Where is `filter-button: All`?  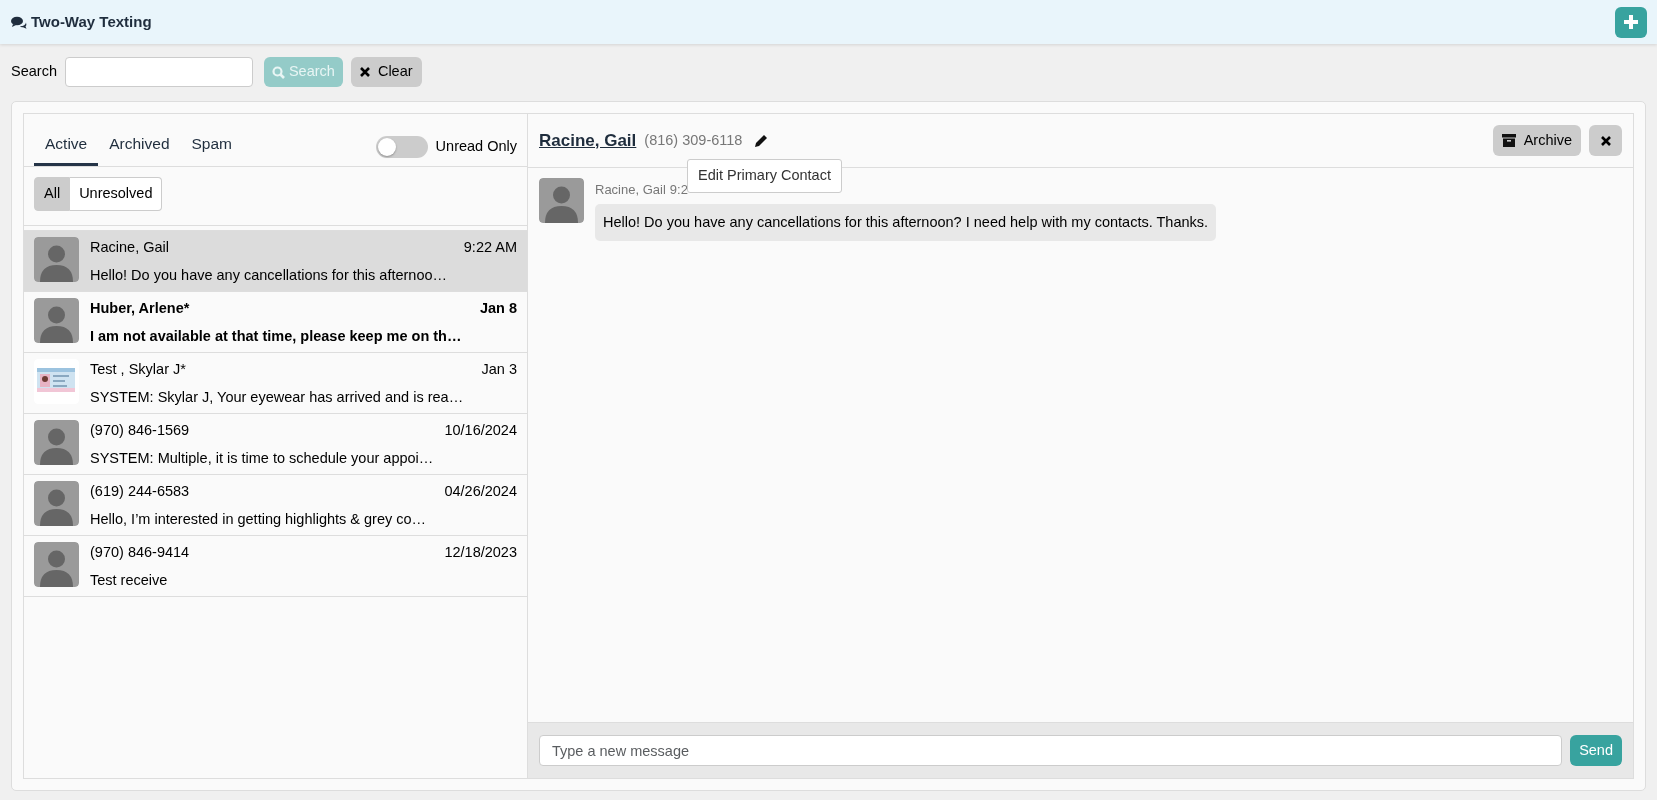
filter-button: All is located at coordinates (52, 194).